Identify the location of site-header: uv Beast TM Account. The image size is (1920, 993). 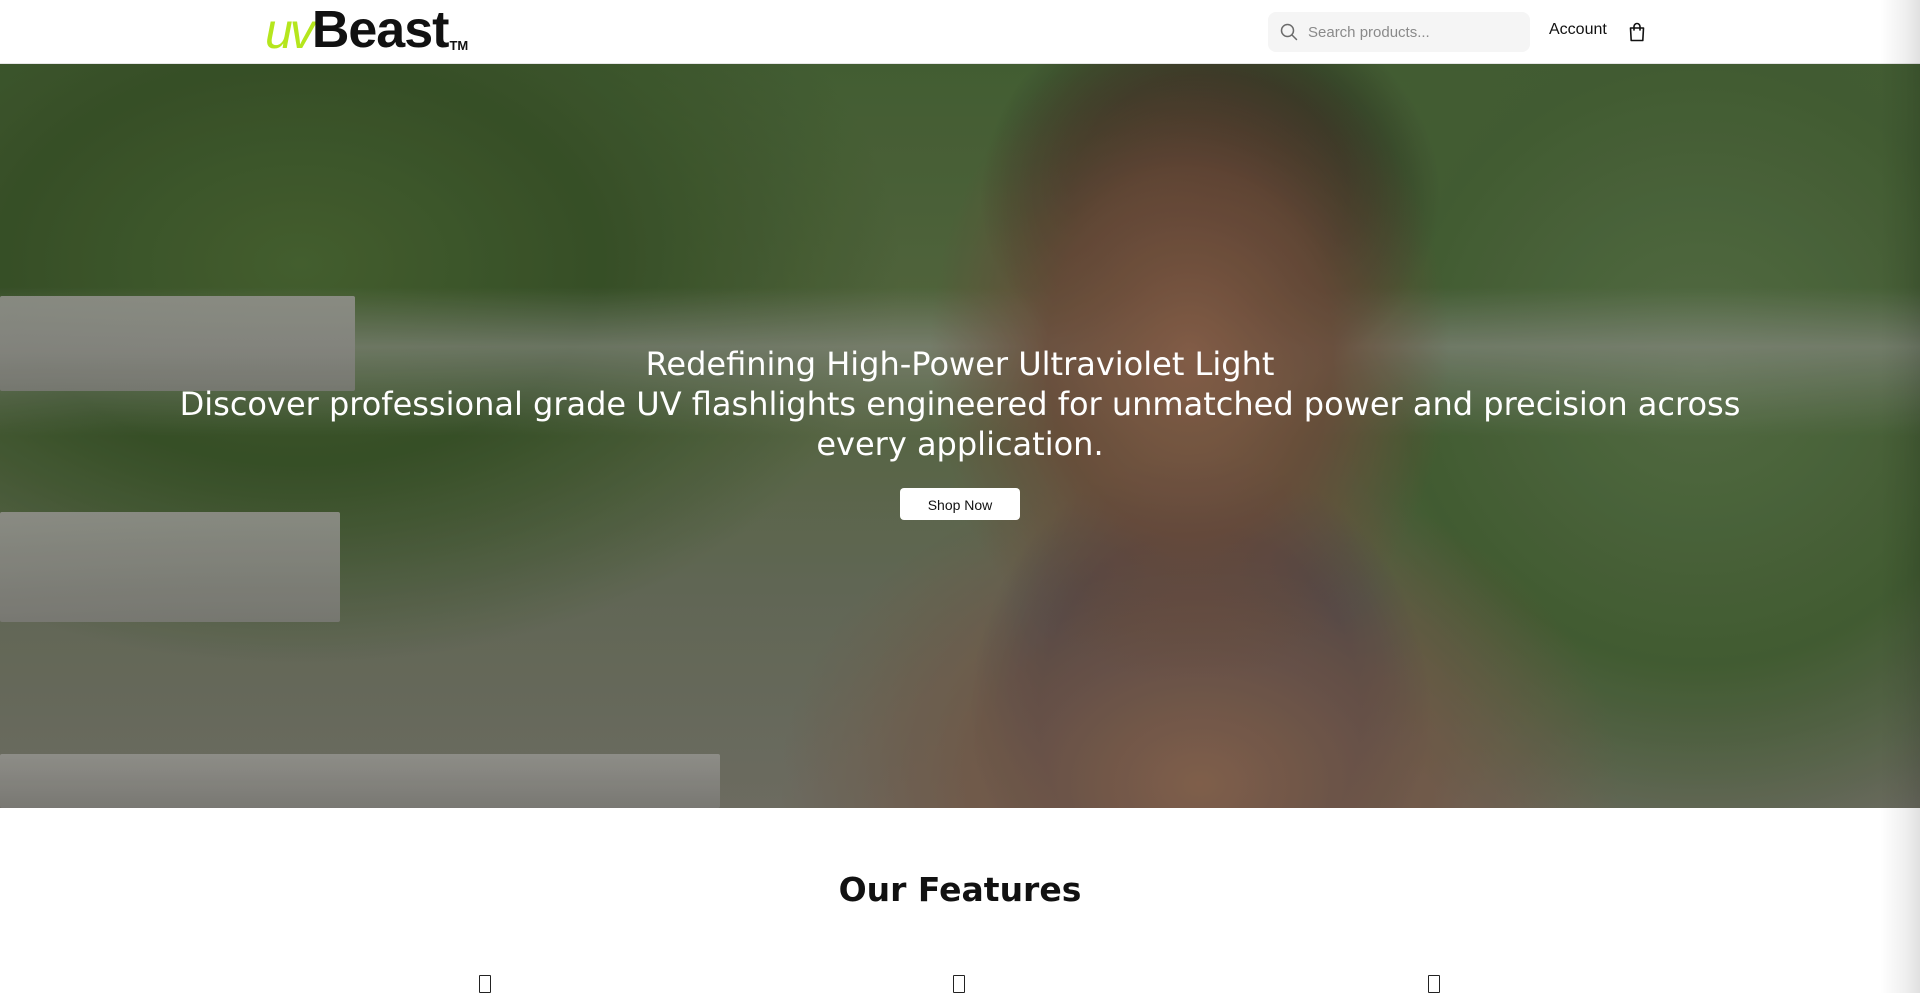
(960, 32).